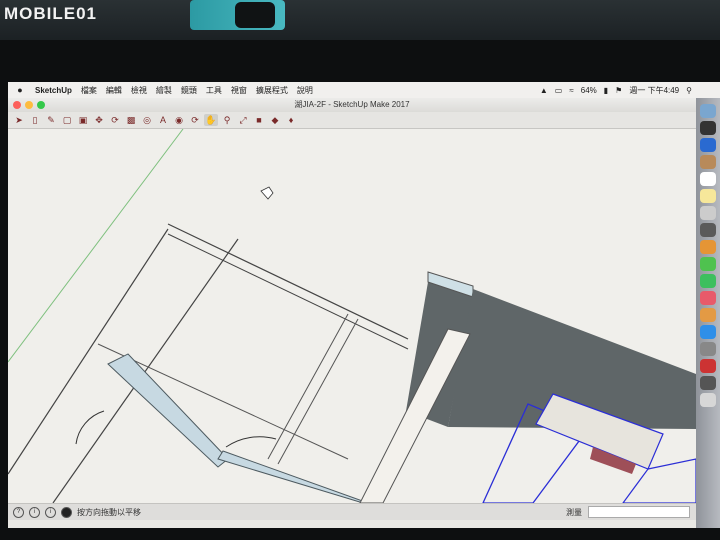 This screenshot has height=540, width=720. Describe the element at coordinates (35, 120) in the screenshot. I see `eraser-tool-icon: ▯` at that location.